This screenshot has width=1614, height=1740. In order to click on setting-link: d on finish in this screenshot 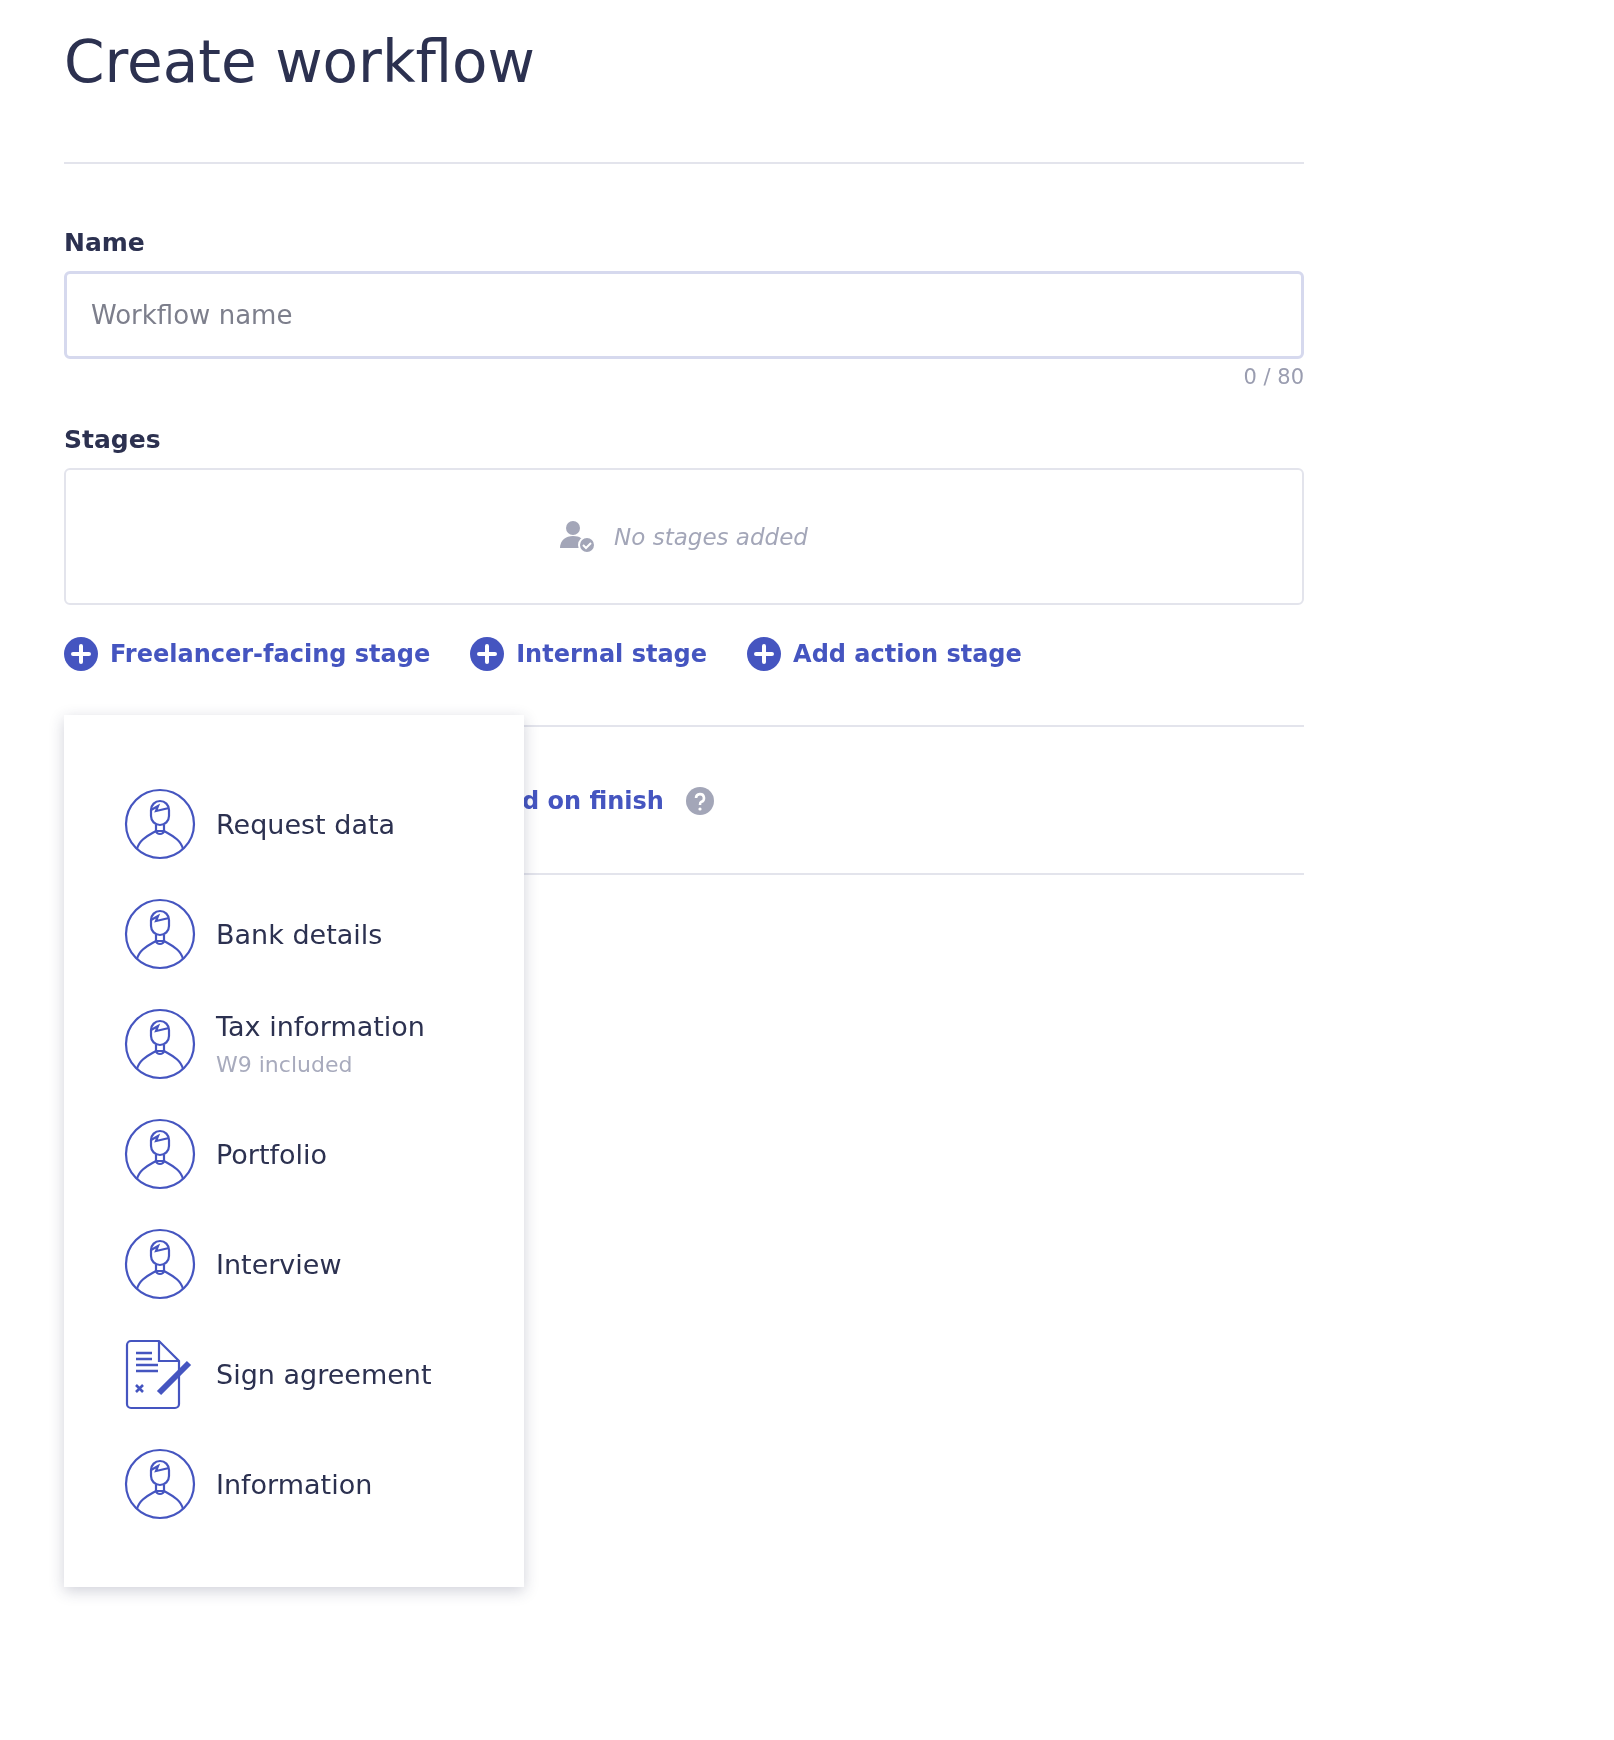, I will do `click(593, 801)`.